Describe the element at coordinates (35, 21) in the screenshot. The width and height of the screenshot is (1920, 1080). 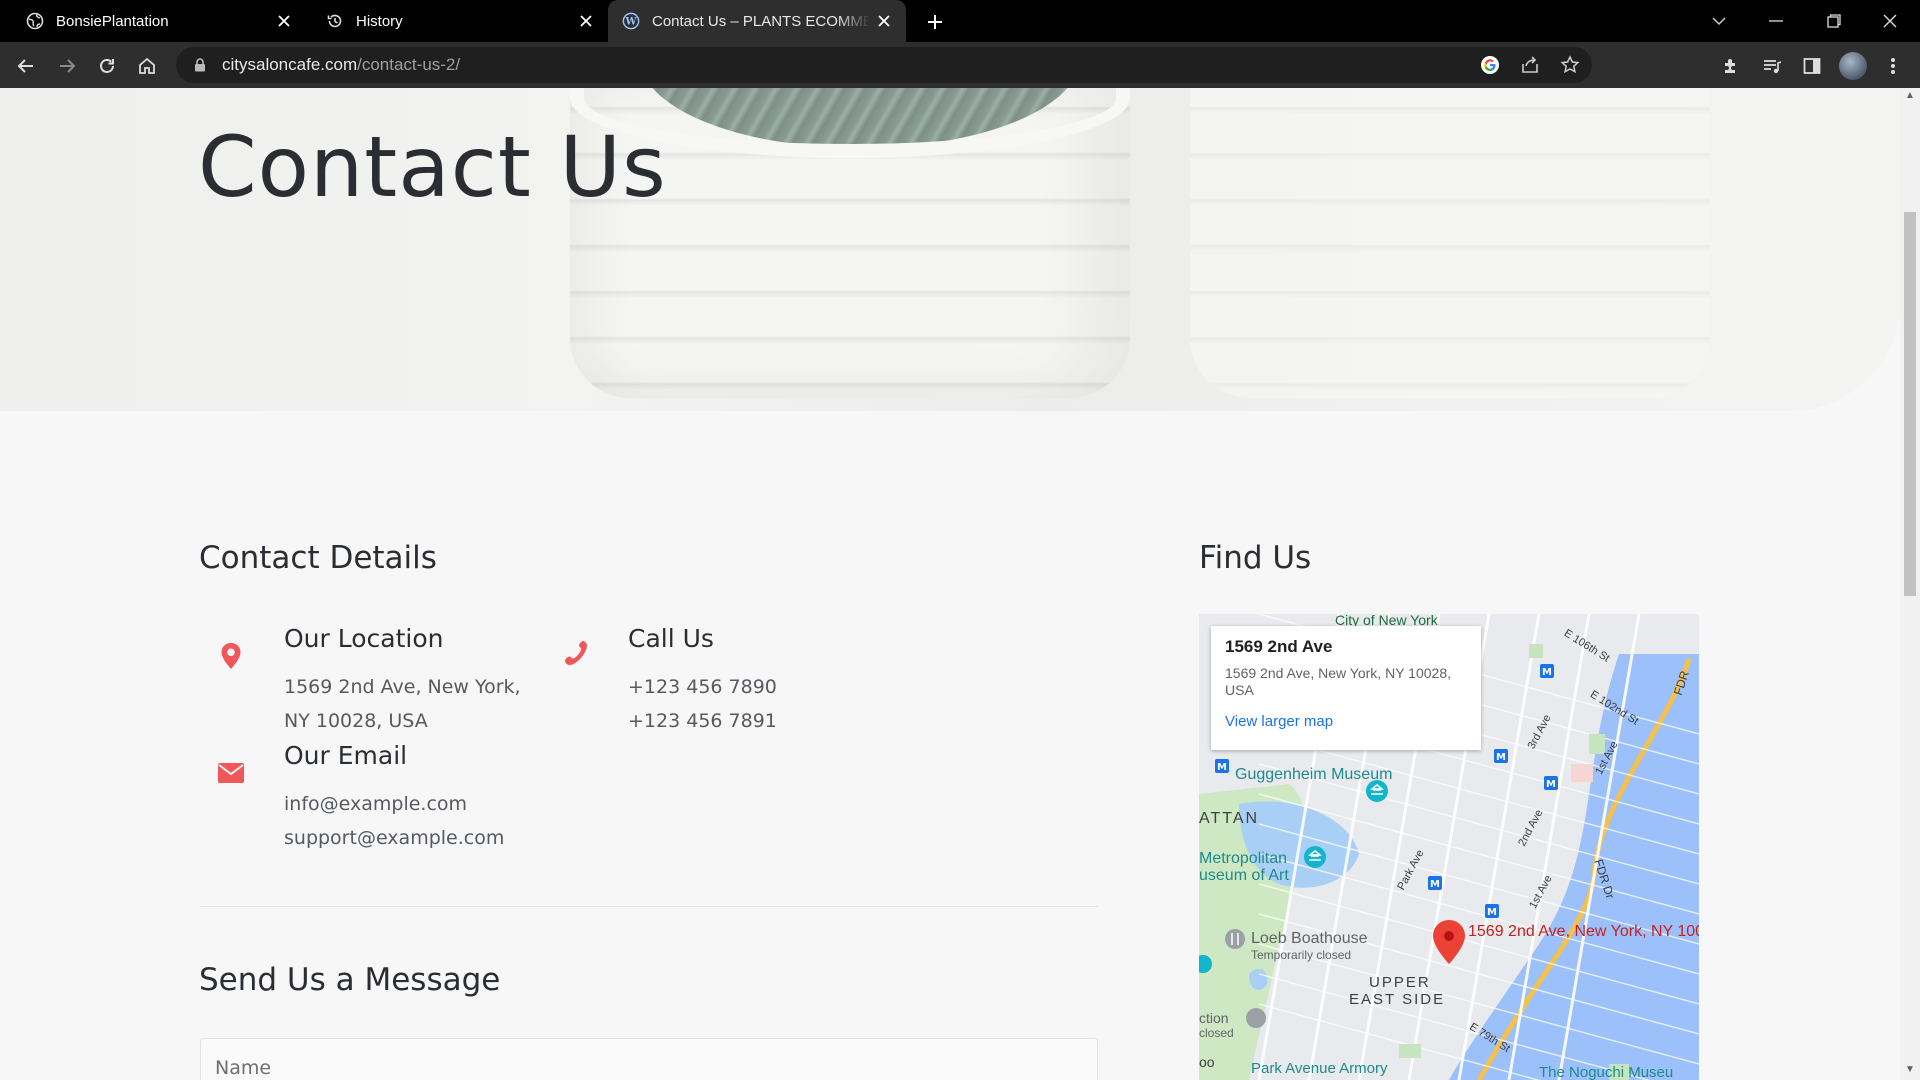
I see `globe-icon` at that location.